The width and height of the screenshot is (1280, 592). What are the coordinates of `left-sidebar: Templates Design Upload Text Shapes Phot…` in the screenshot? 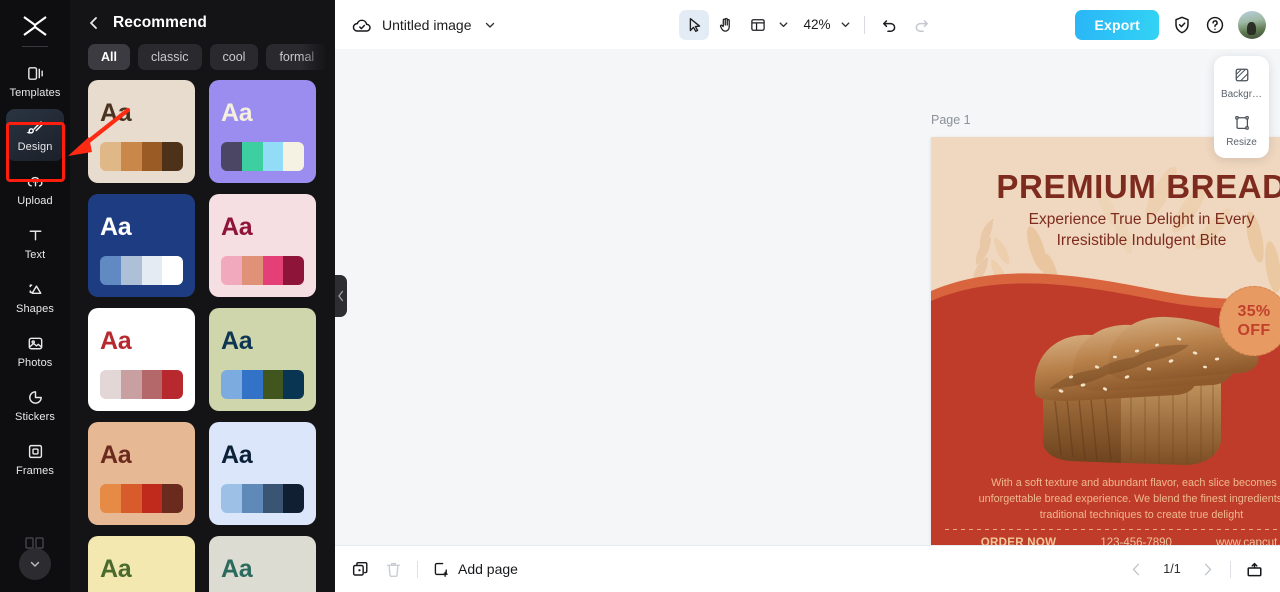 It's located at (35, 296).